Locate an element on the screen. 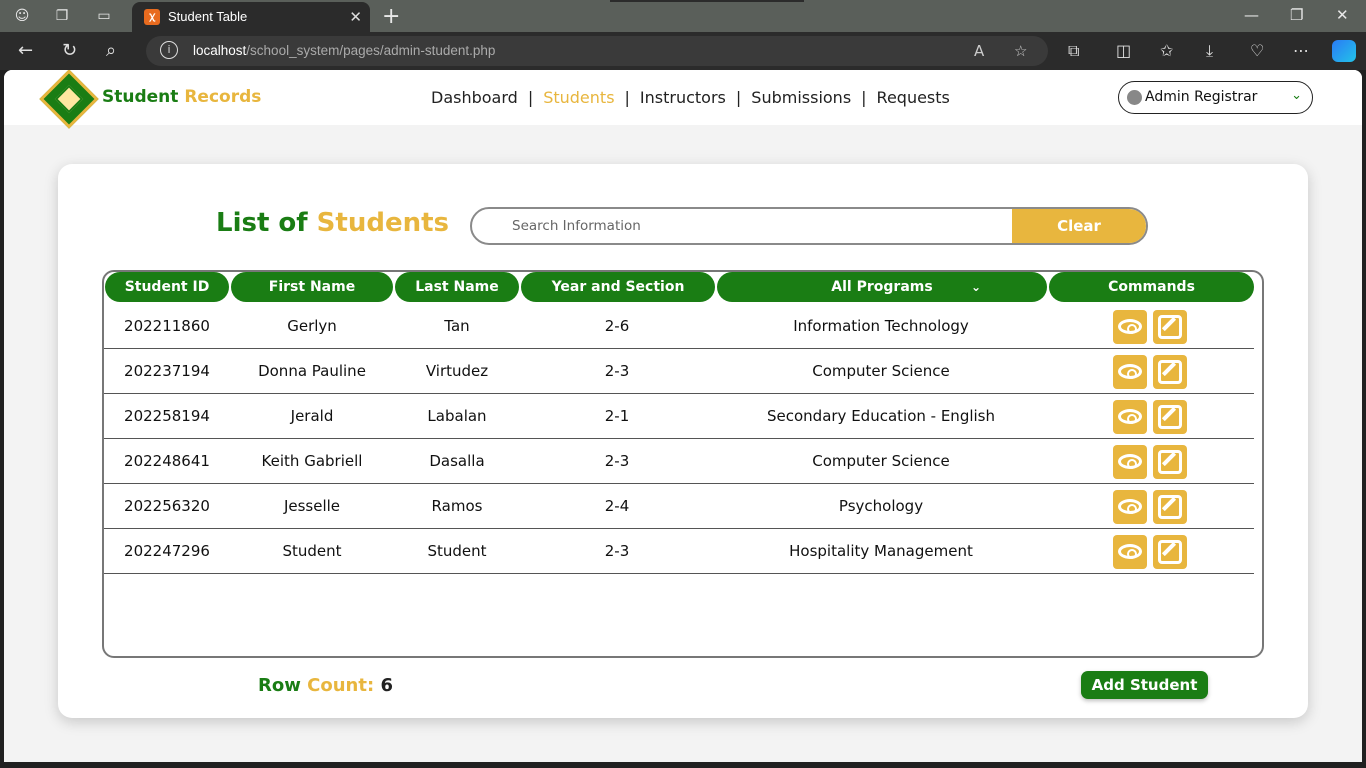 This screenshot has height=768, width=1366. cell-last-name: Dasalla is located at coordinates (457, 461).